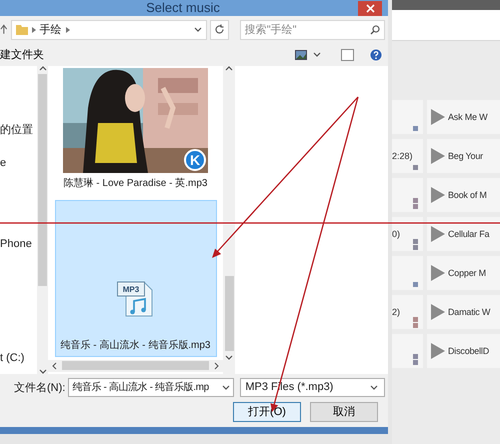 Image resolution: width=500 pixels, height=444 pixels. I want to click on track-card: Ask Me W, so click(463, 117).